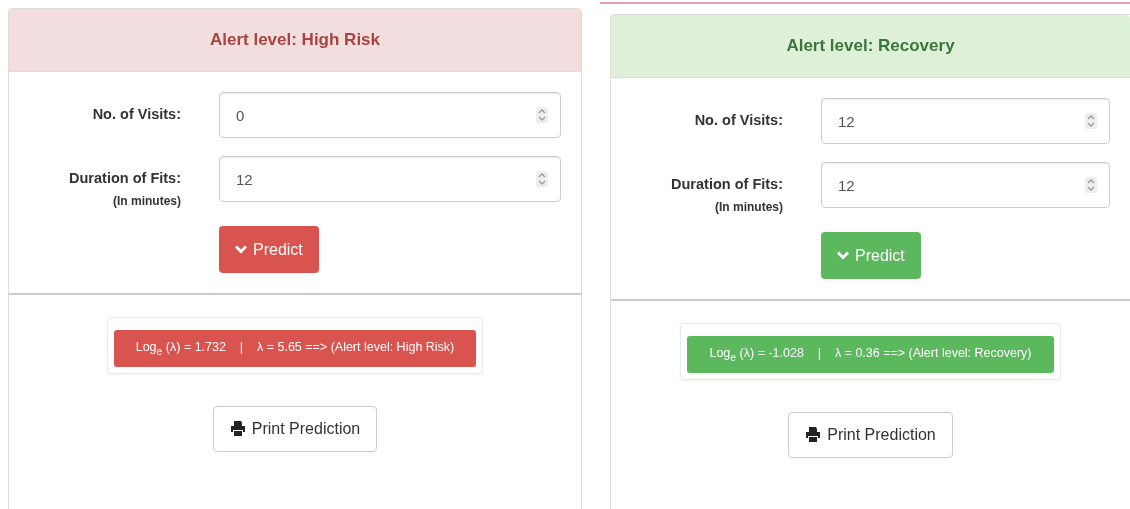 The width and height of the screenshot is (1130, 509). Describe the element at coordinates (295, 40) in the screenshot. I see `alert-level-title: Alert level: High Risk` at that location.